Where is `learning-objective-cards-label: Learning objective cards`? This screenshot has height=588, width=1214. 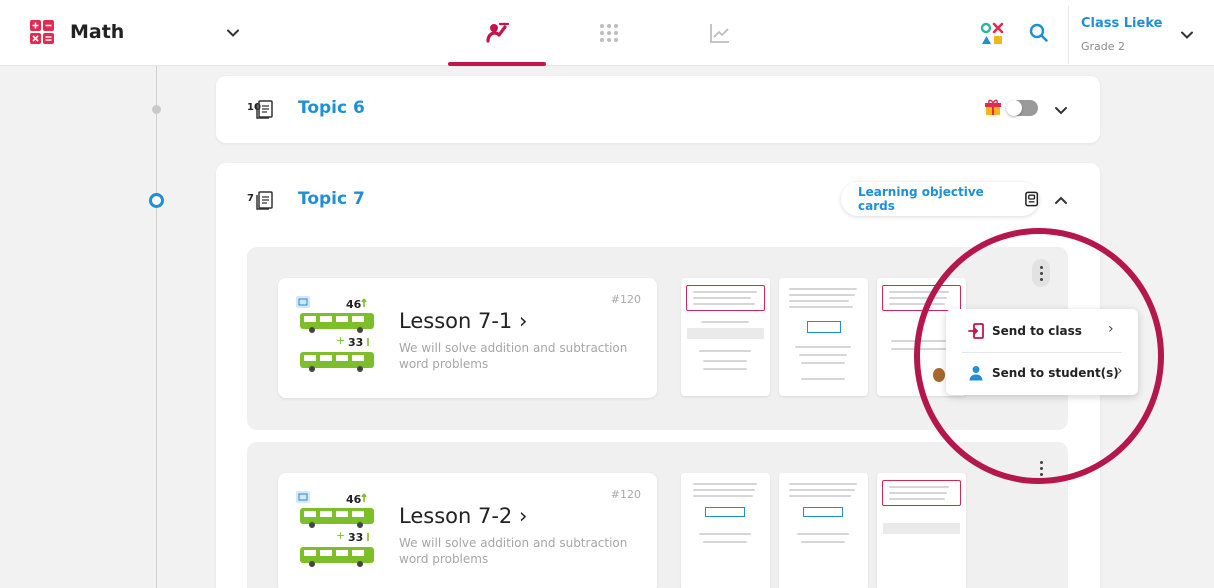
learning-objective-cards-label: Learning objective cards is located at coordinates (921, 199).